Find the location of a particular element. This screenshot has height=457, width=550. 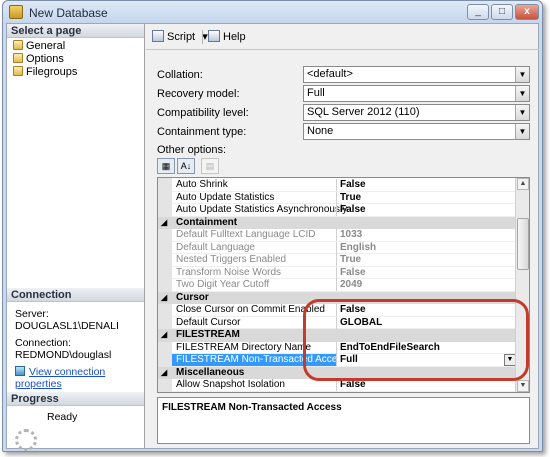

grid-category-label: FILESTREAM is located at coordinates (208, 334).